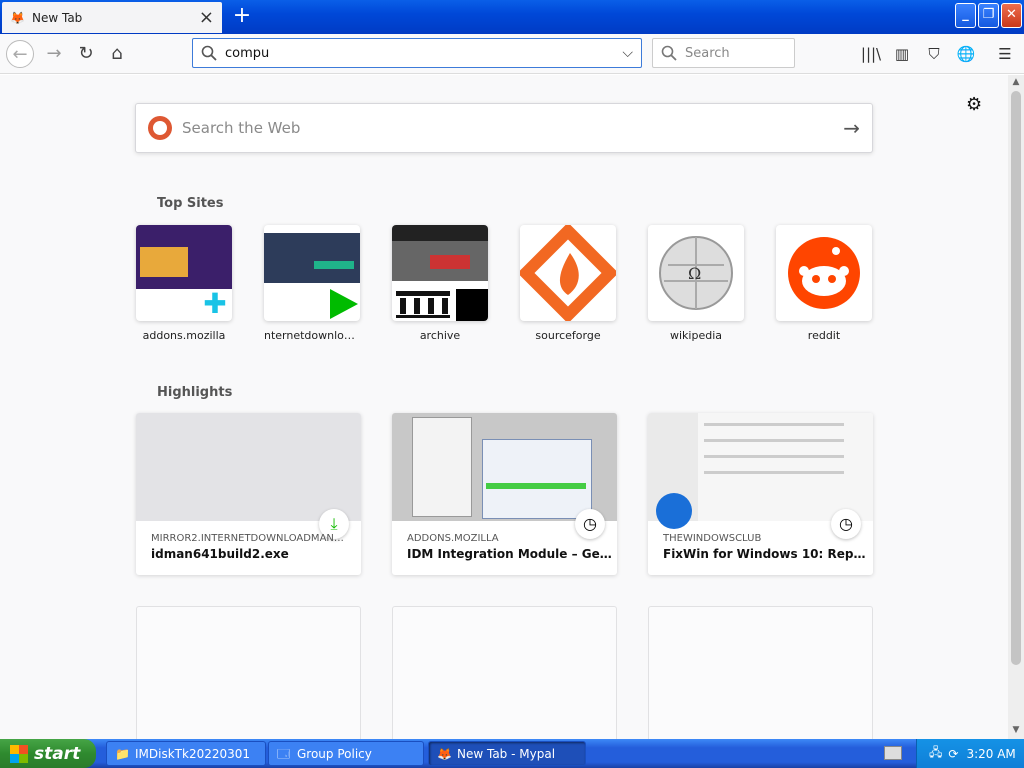 This screenshot has width=1024, height=768. I want to click on url-input: compu, so click(247, 53).